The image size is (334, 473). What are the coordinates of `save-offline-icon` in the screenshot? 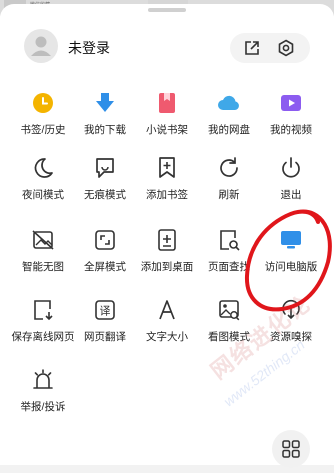 It's located at (43, 310).